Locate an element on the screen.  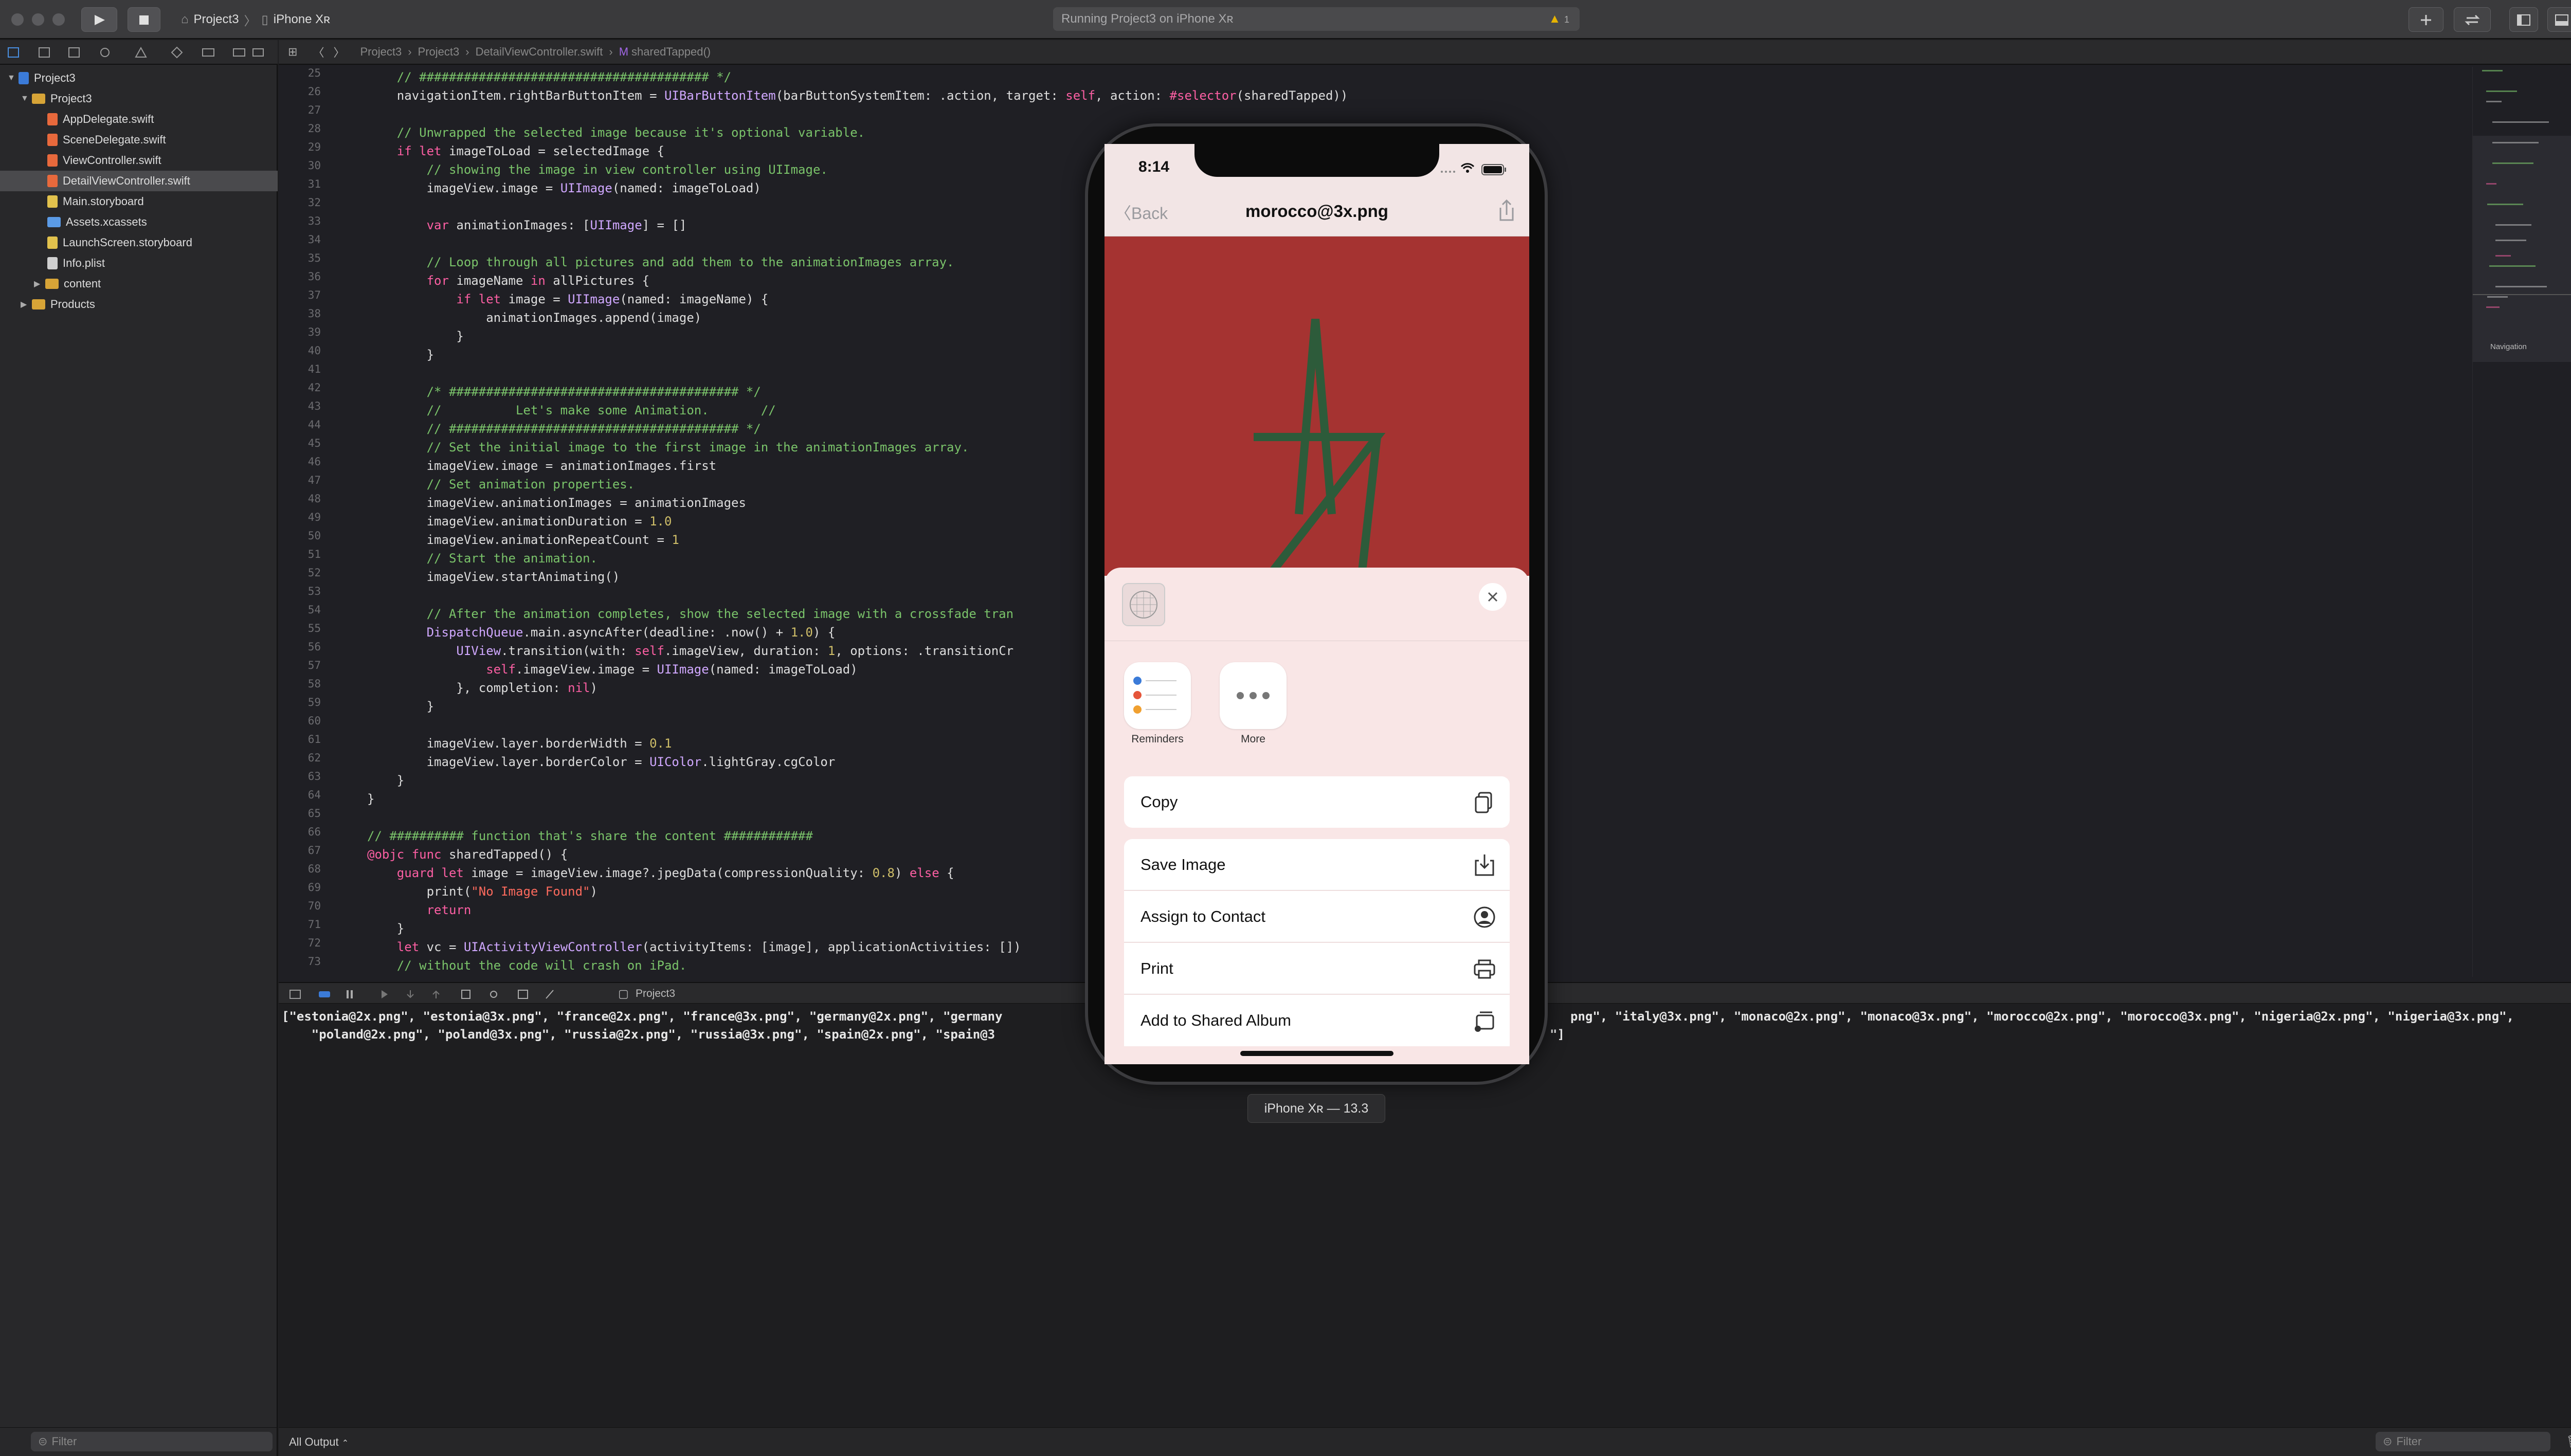
breadcrumb-project: Project3 is located at coordinates (381, 52).